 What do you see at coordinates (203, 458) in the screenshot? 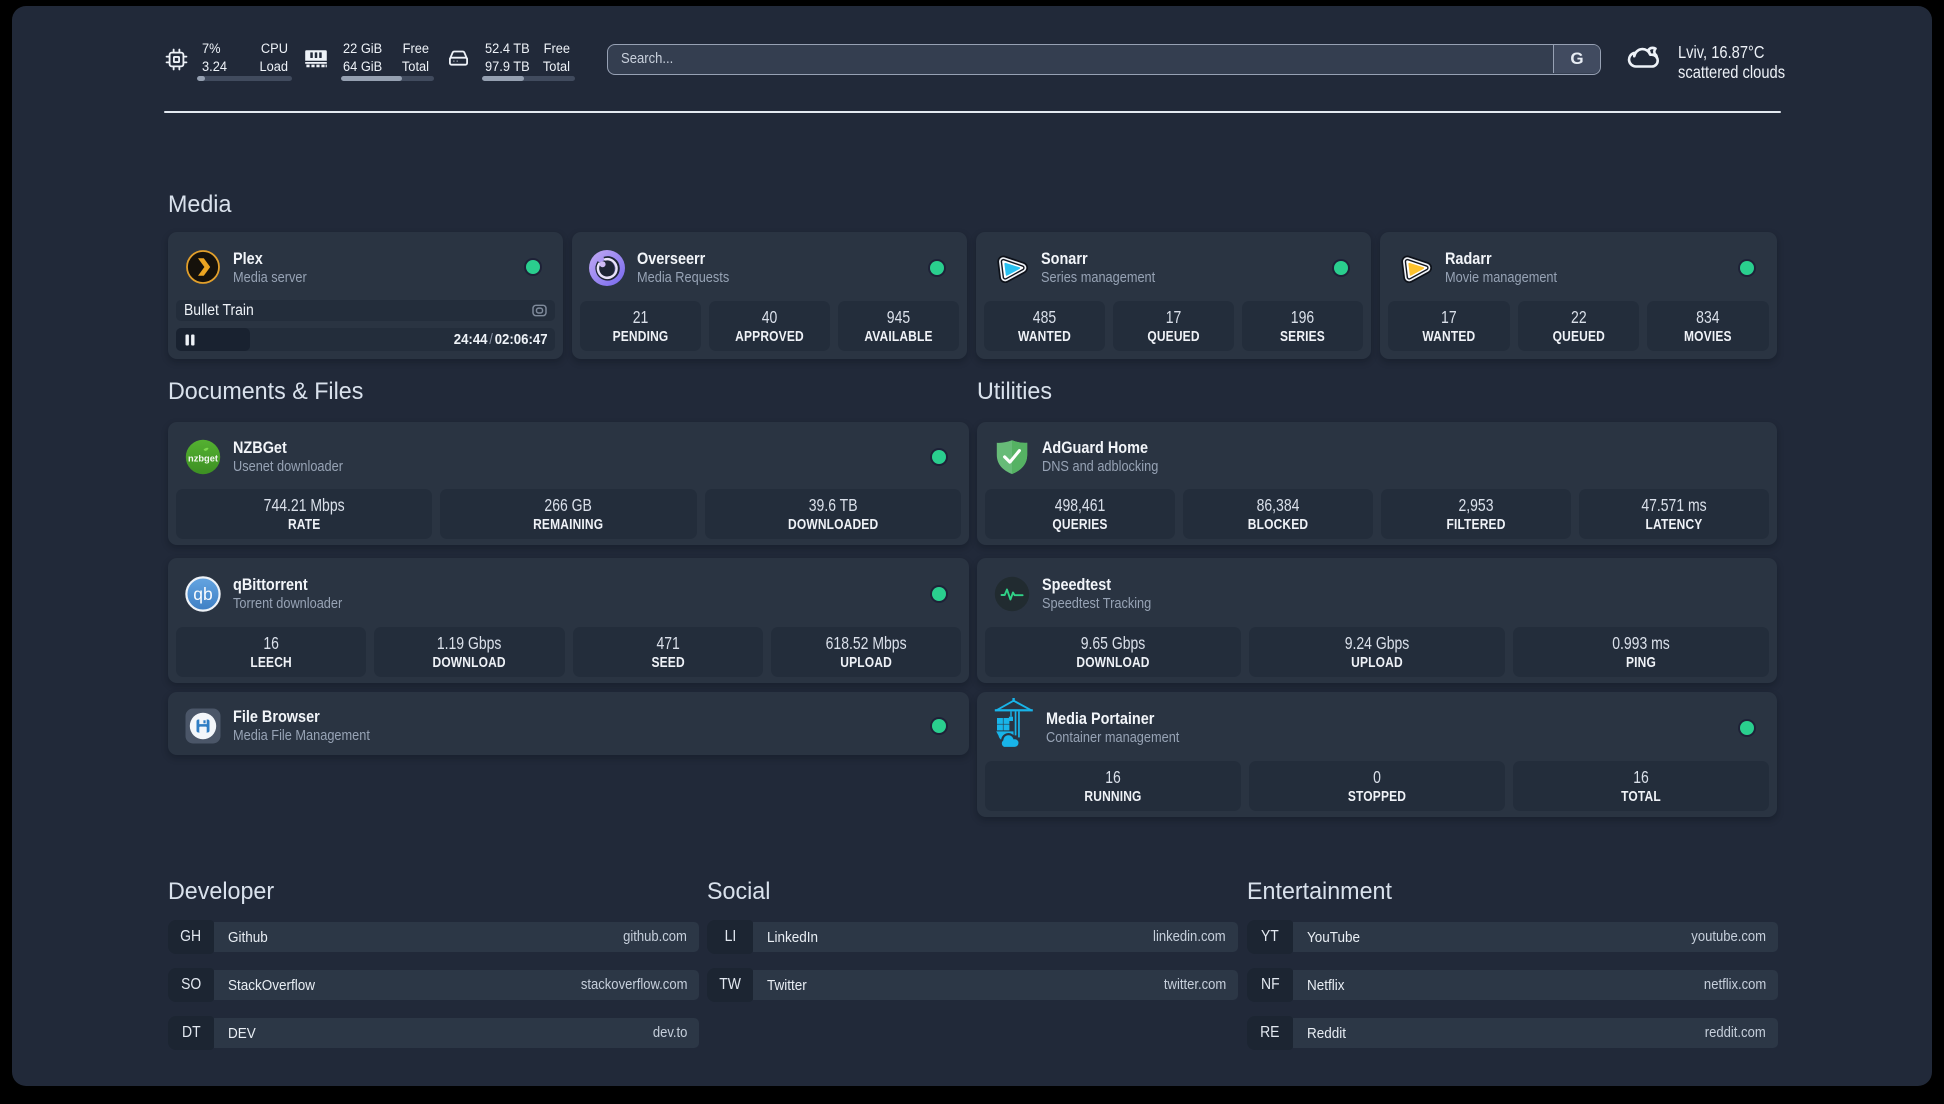
I see `svg-text: nzbget` at bounding box center [203, 458].